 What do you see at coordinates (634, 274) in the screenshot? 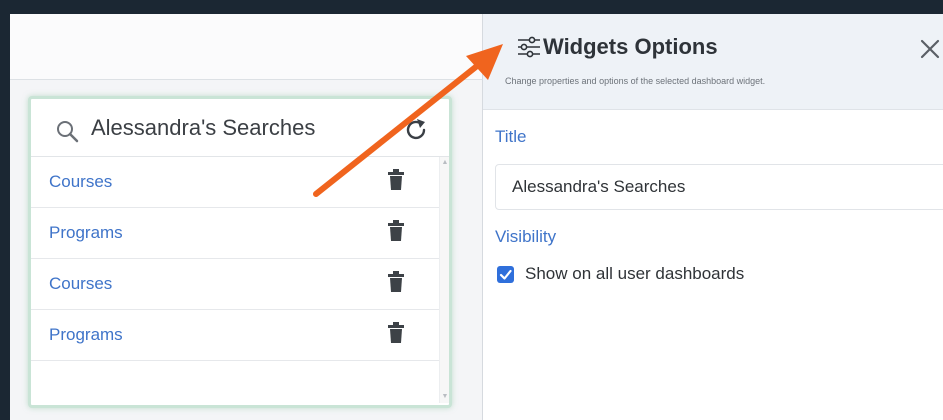
I see `checkbox-label: Show on all user dashboards` at bounding box center [634, 274].